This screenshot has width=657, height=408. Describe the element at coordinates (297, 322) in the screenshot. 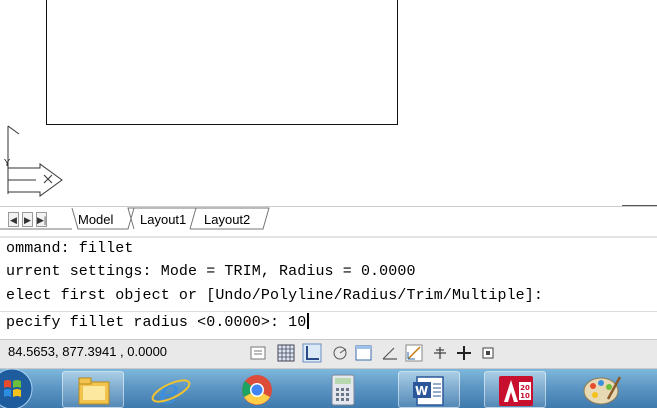

I see `command-input-value: 10` at that location.